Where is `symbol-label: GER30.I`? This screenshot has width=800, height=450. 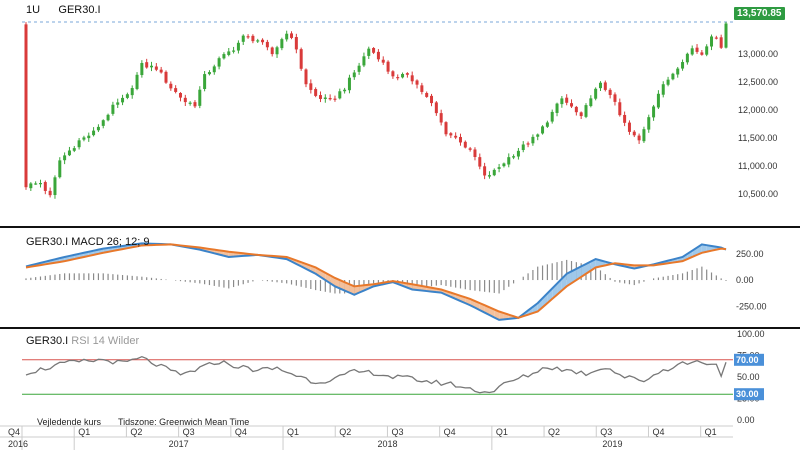
symbol-label: GER30.I is located at coordinates (79, 10).